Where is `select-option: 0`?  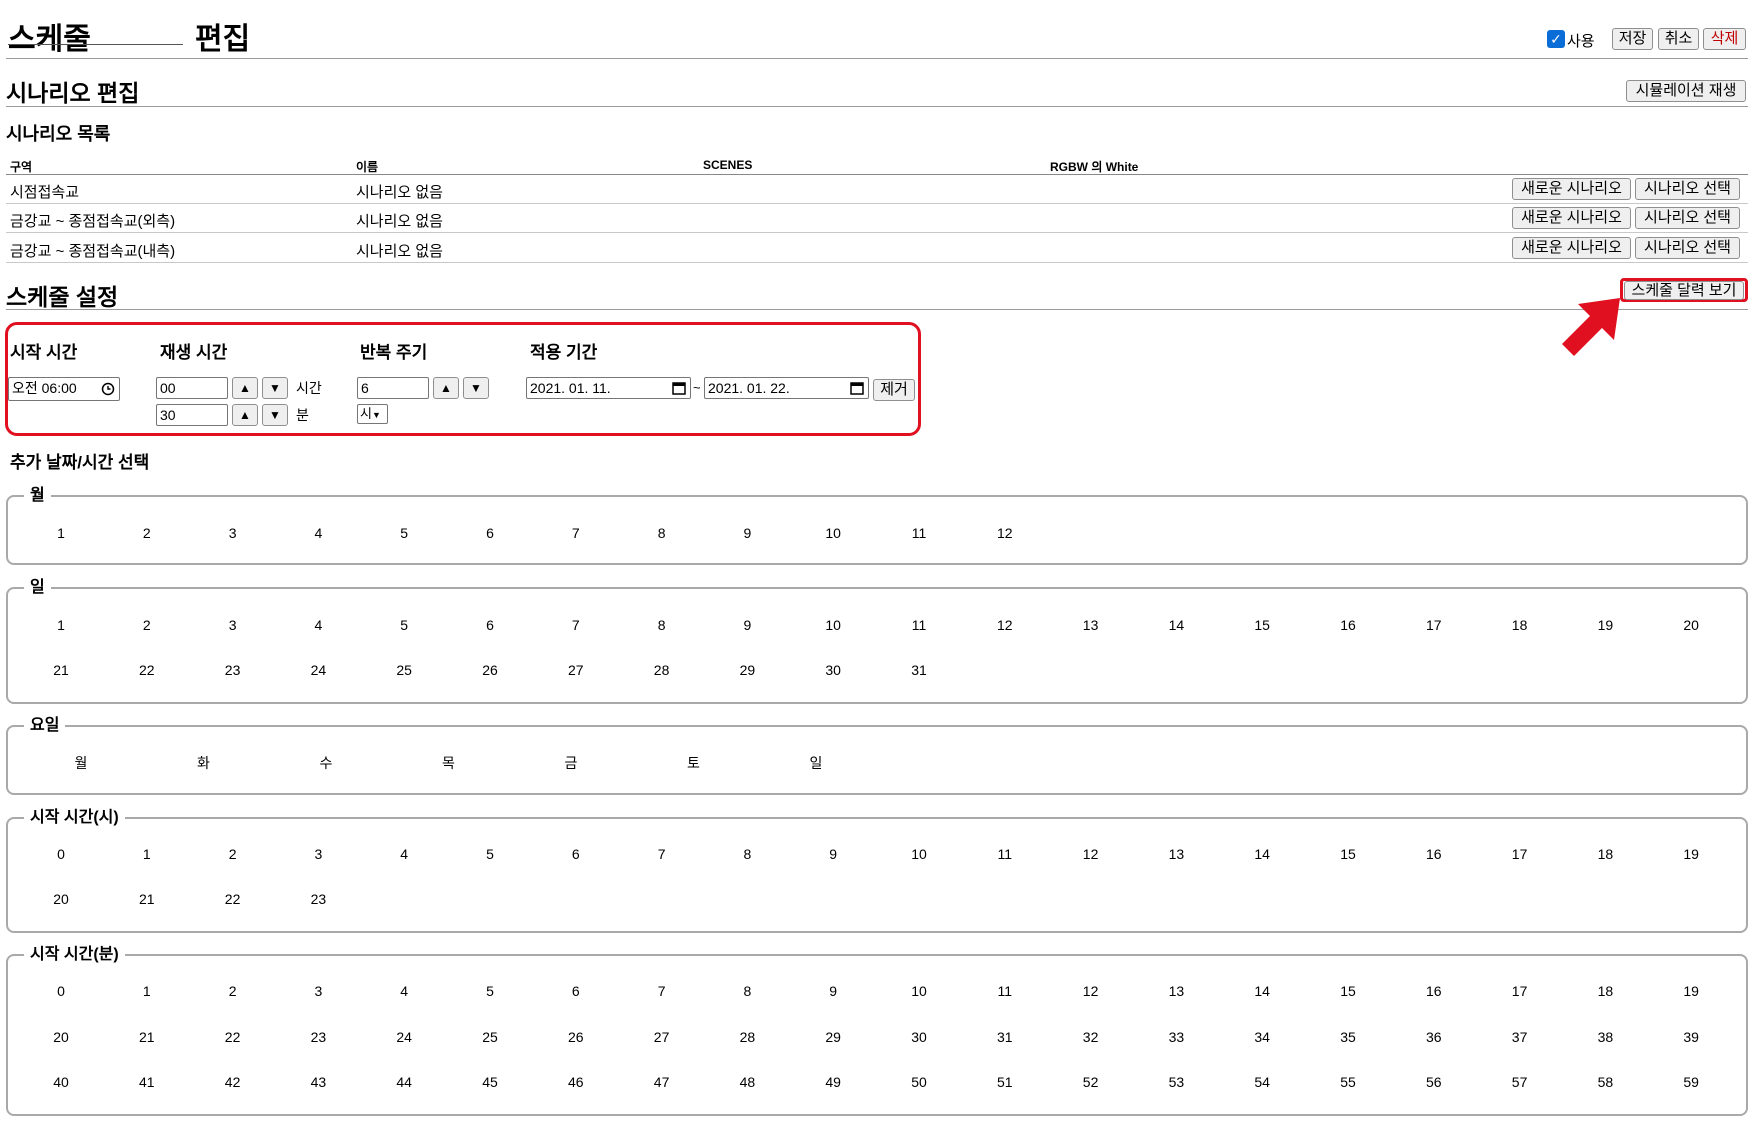
select-option: 0 is located at coordinates (61, 854).